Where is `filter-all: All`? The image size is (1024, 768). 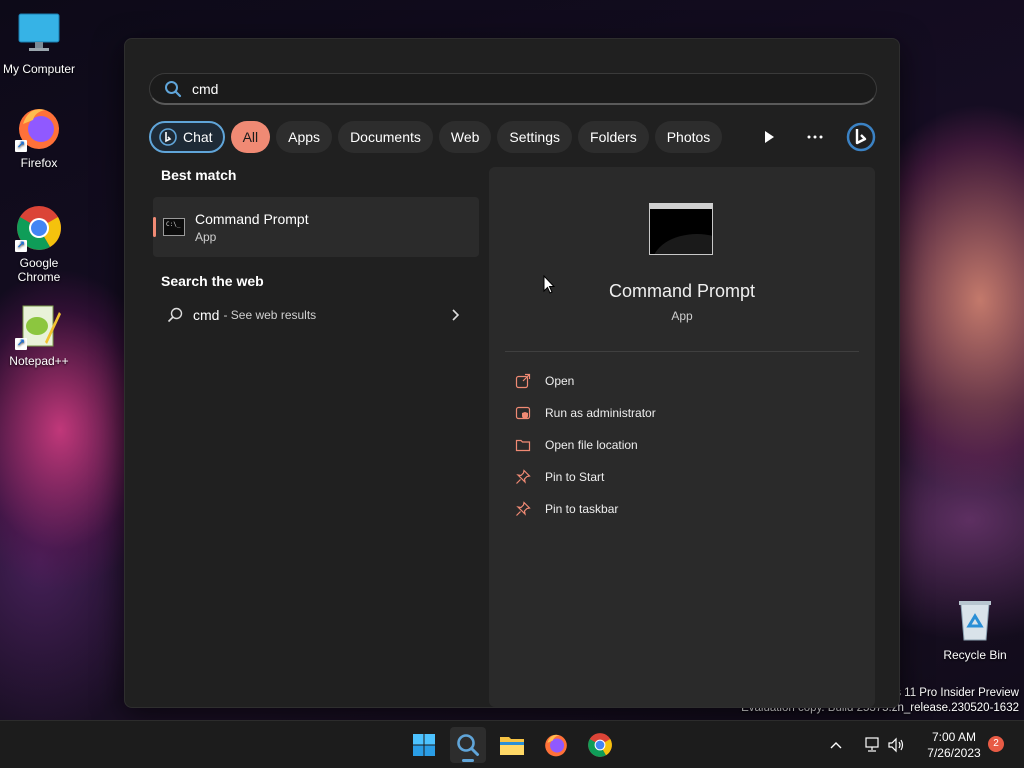
filter-all: All is located at coordinates (250, 137).